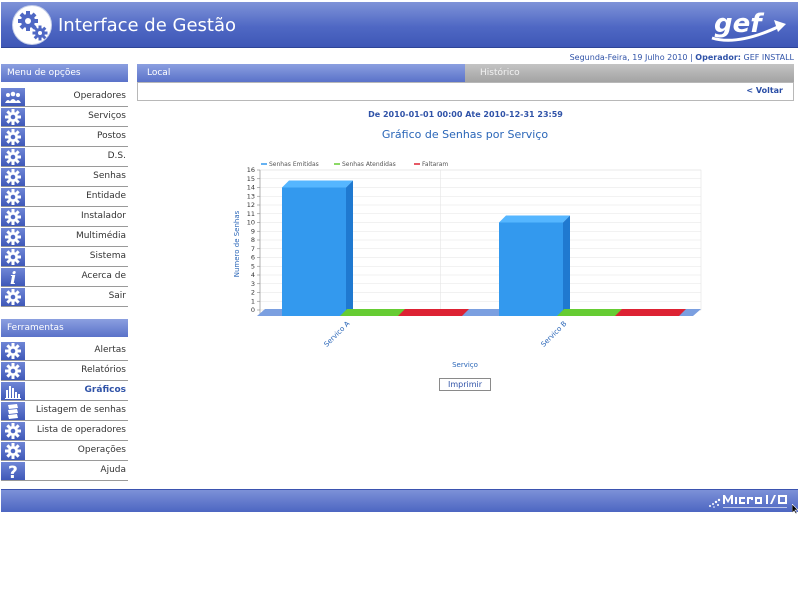  Describe the element at coordinates (764, 90) in the screenshot. I see `back-link: < Voltar` at that location.